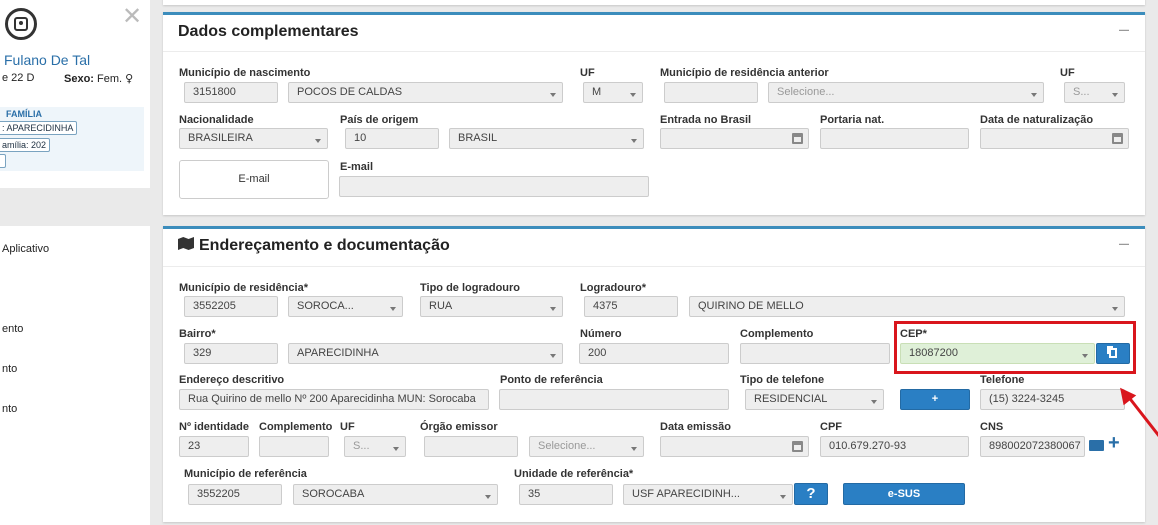 Image resolution: width=1158 pixels, height=525 pixels. What do you see at coordinates (601, 334) in the screenshot?
I see `numero-label: Número` at bounding box center [601, 334].